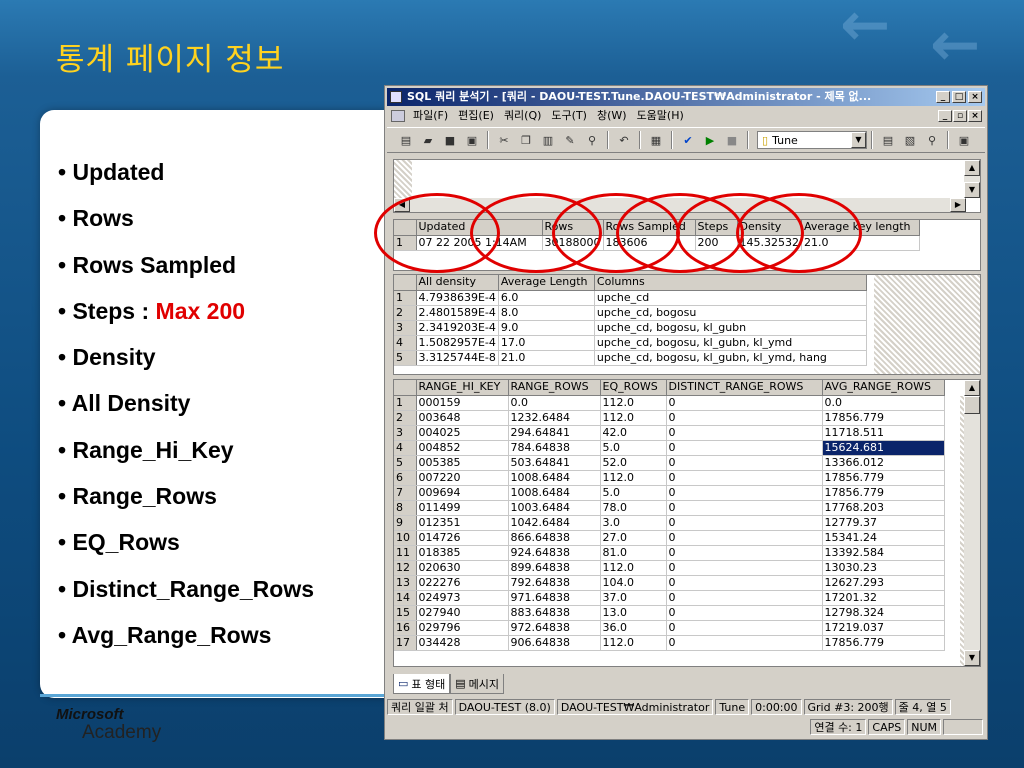  Describe the element at coordinates (730, 313) in the screenshot. I see `table-cell: upche_cd, bogosu` at that location.